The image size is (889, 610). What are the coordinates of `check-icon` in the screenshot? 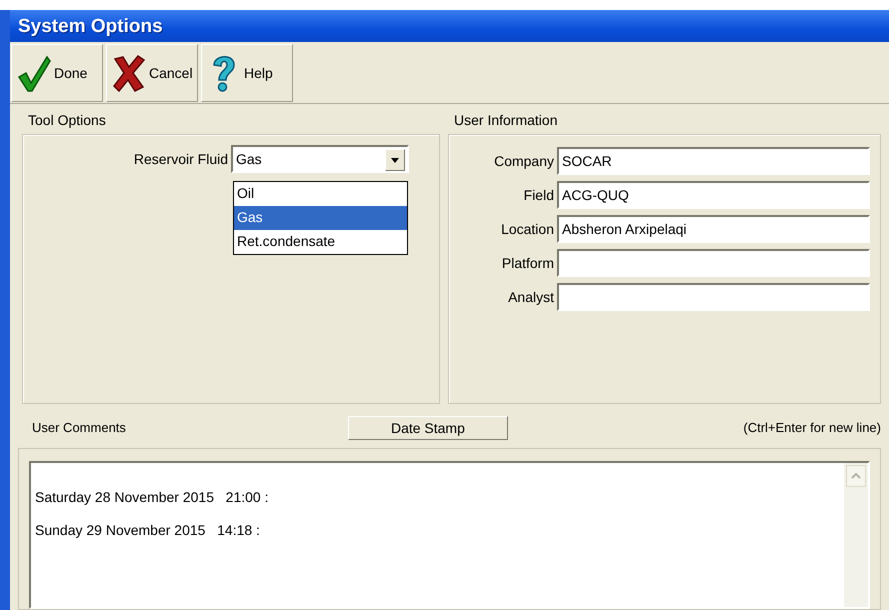 It's located at (34, 73).